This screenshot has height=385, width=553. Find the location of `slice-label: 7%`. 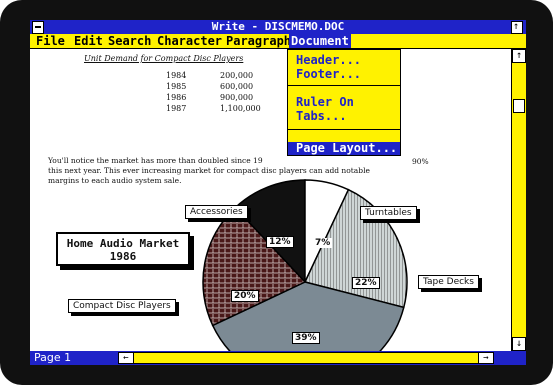

slice-label: 7% is located at coordinates (323, 243).